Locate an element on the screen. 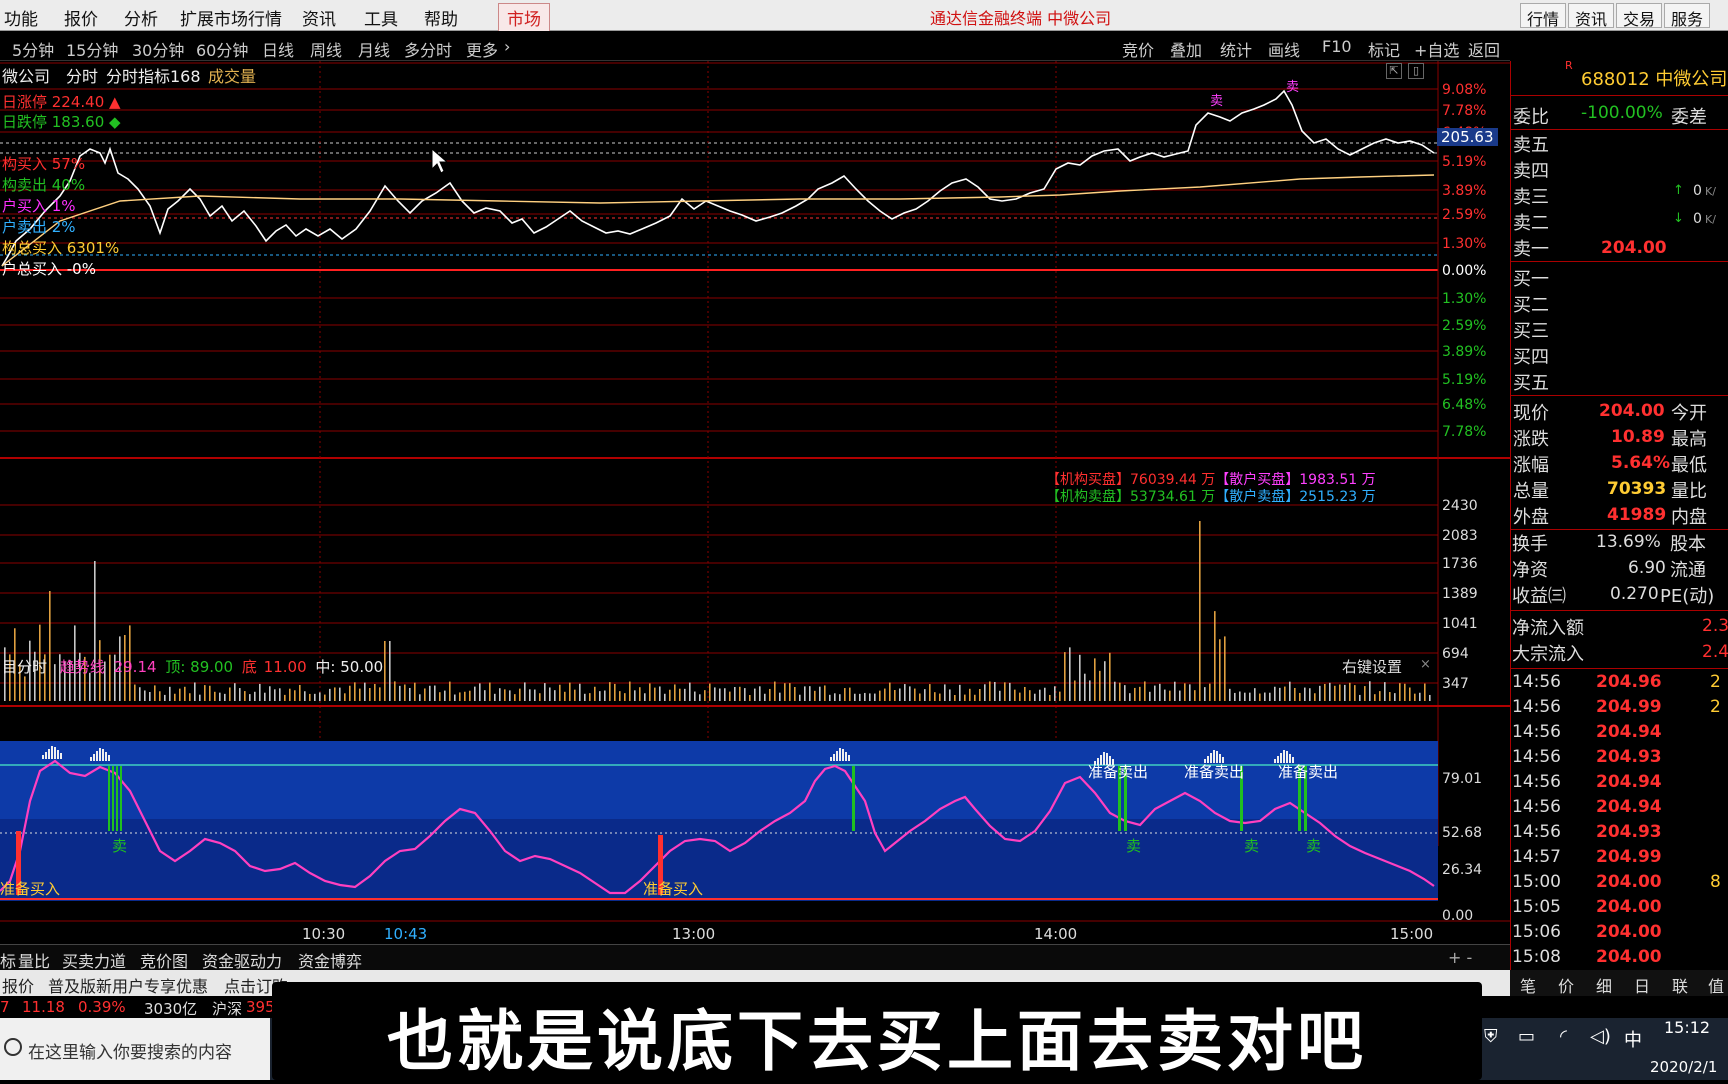 The image size is (1728, 1084). wifi-icon: ◜ is located at coordinates (1563, 1036).